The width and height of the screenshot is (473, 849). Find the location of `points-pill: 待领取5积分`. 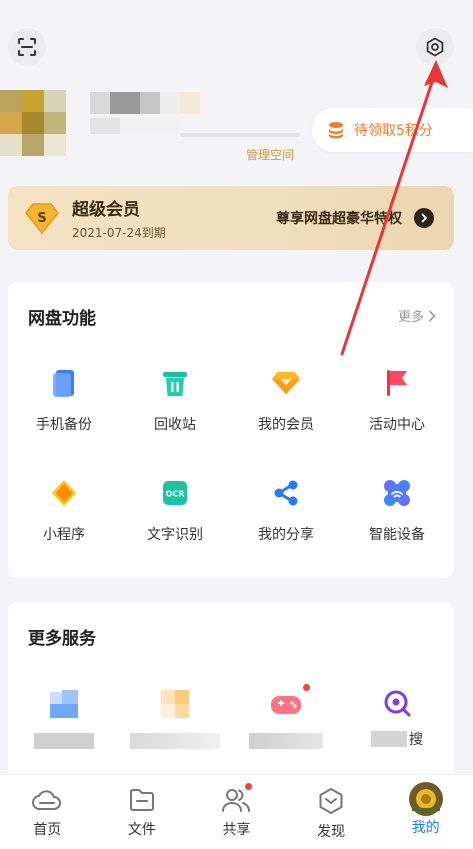

points-pill: 待领取5积分 is located at coordinates (392, 130).